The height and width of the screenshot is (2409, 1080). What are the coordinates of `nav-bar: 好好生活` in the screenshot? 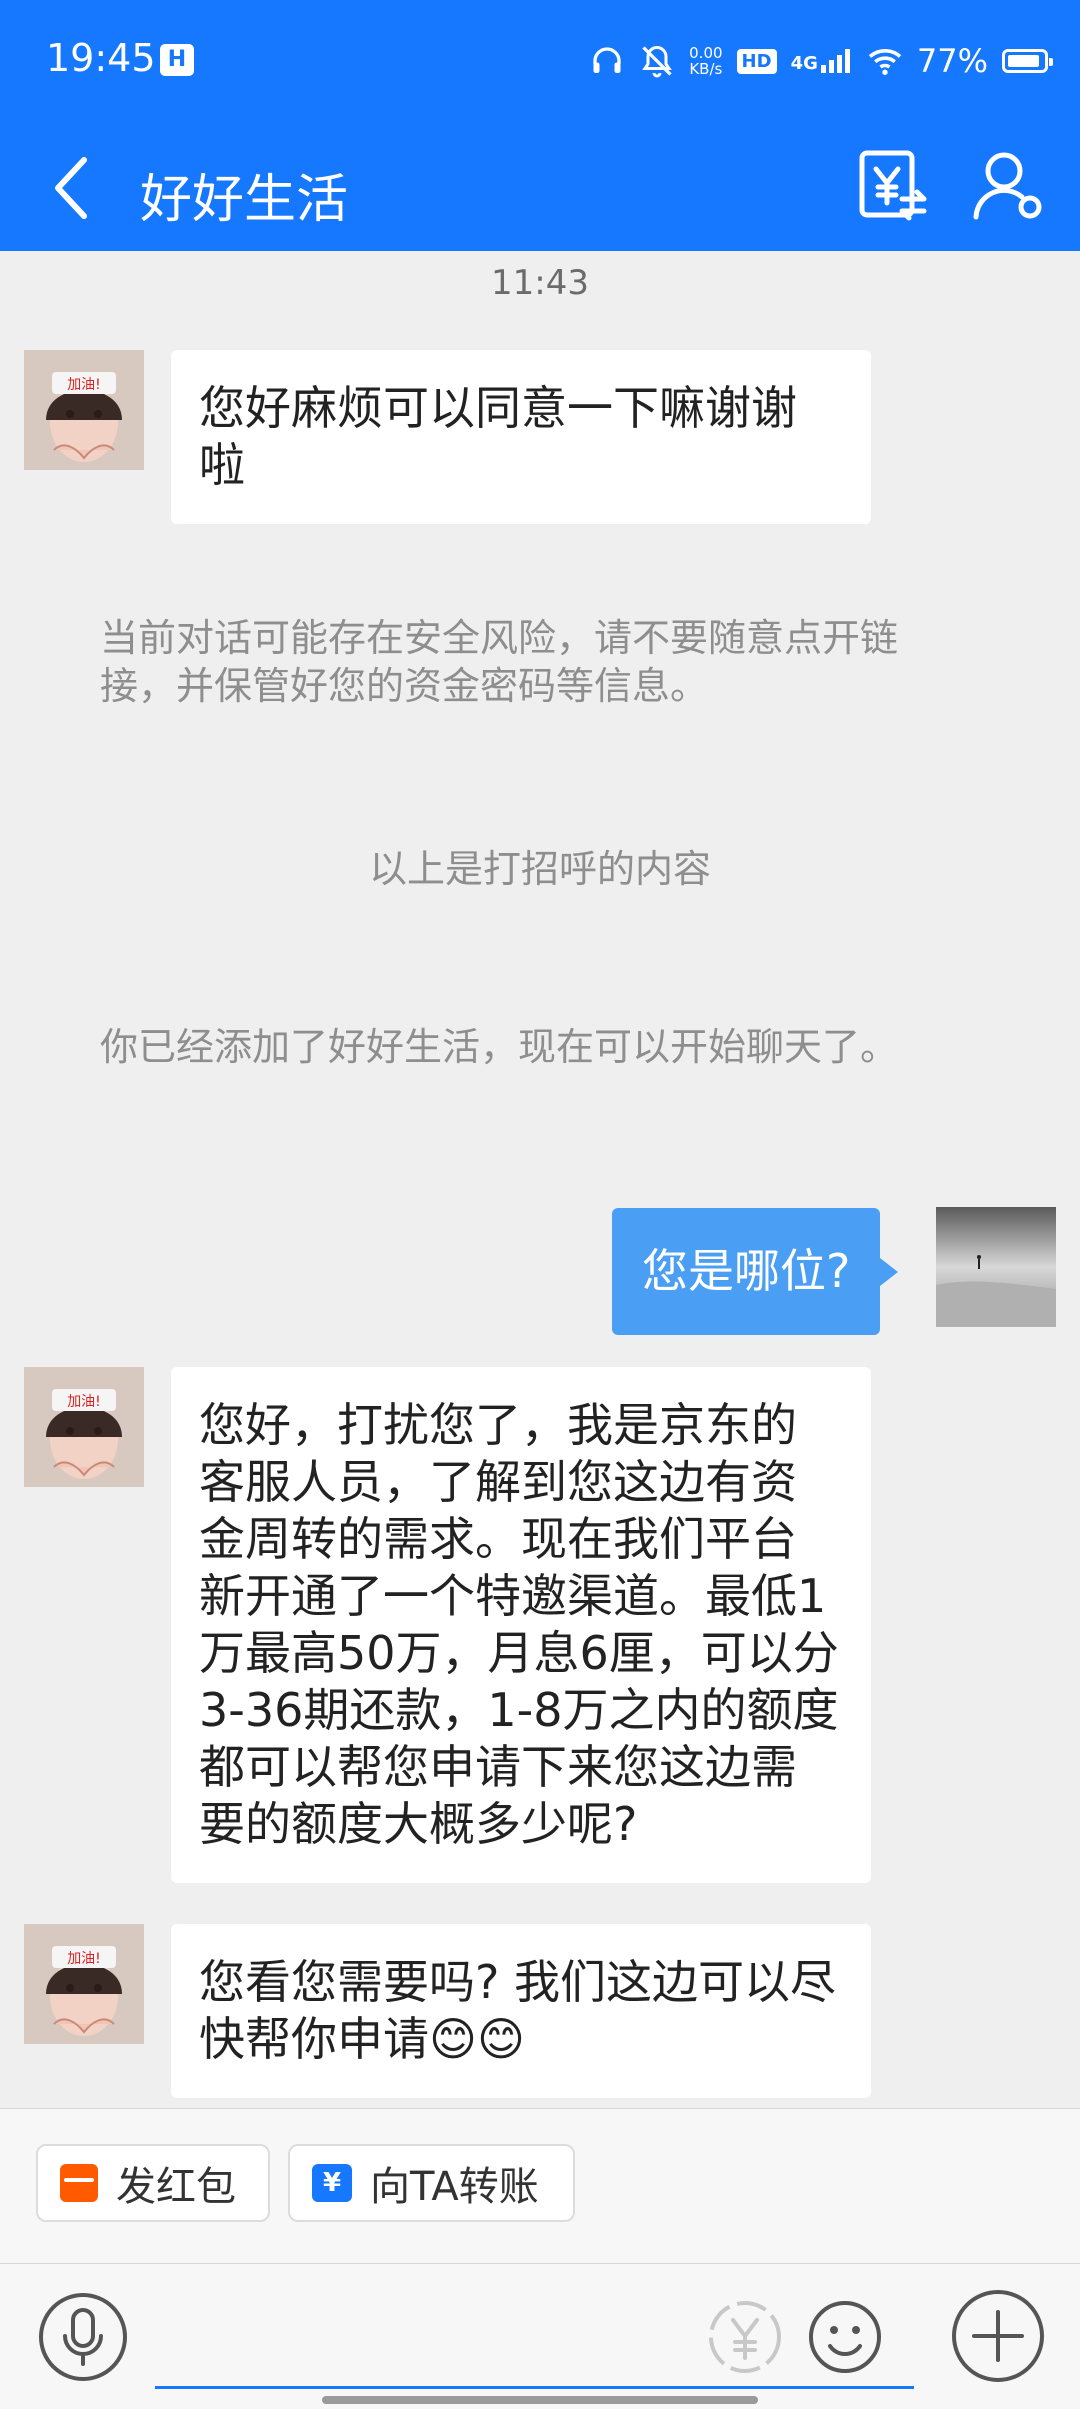 It's located at (540, 188).